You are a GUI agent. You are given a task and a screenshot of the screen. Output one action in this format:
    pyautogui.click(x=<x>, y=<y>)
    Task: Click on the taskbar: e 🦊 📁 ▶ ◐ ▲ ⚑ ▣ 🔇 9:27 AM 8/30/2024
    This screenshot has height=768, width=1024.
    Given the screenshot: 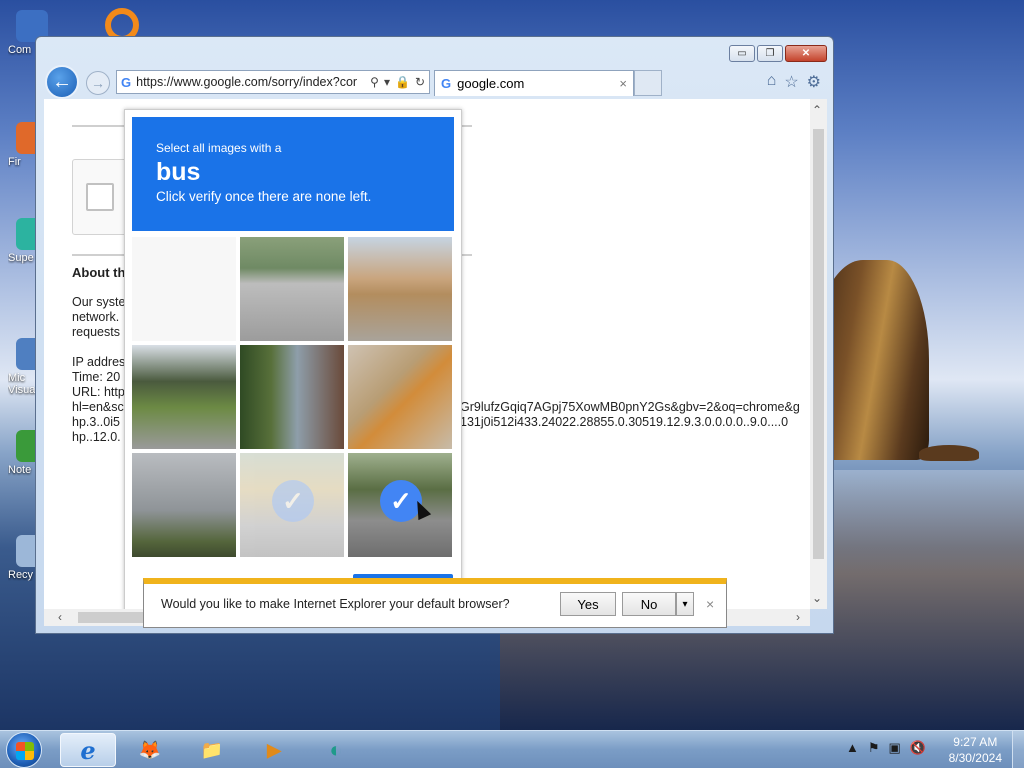 What is the action you would take?
    pyautogui.click(x=512, y=749)
    